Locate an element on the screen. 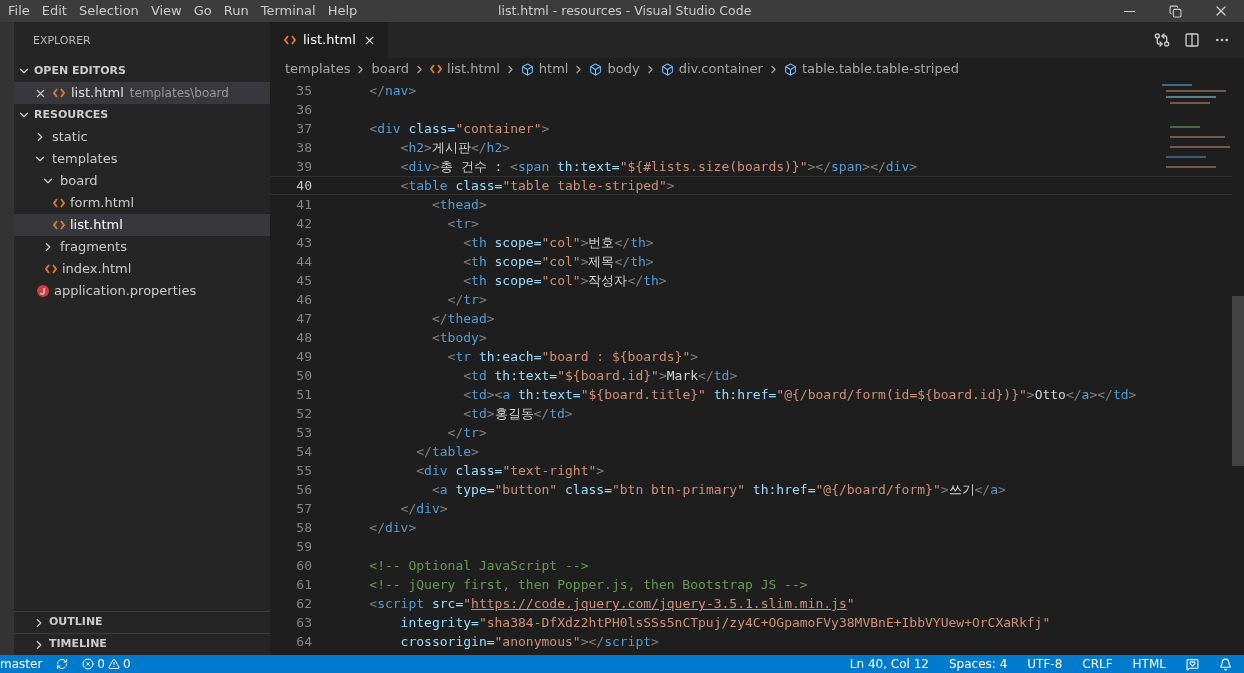 Image resolution: width=1244 pixels, height=673 pixels. section-header: RESOURCES is located at coordinates (142, 115).